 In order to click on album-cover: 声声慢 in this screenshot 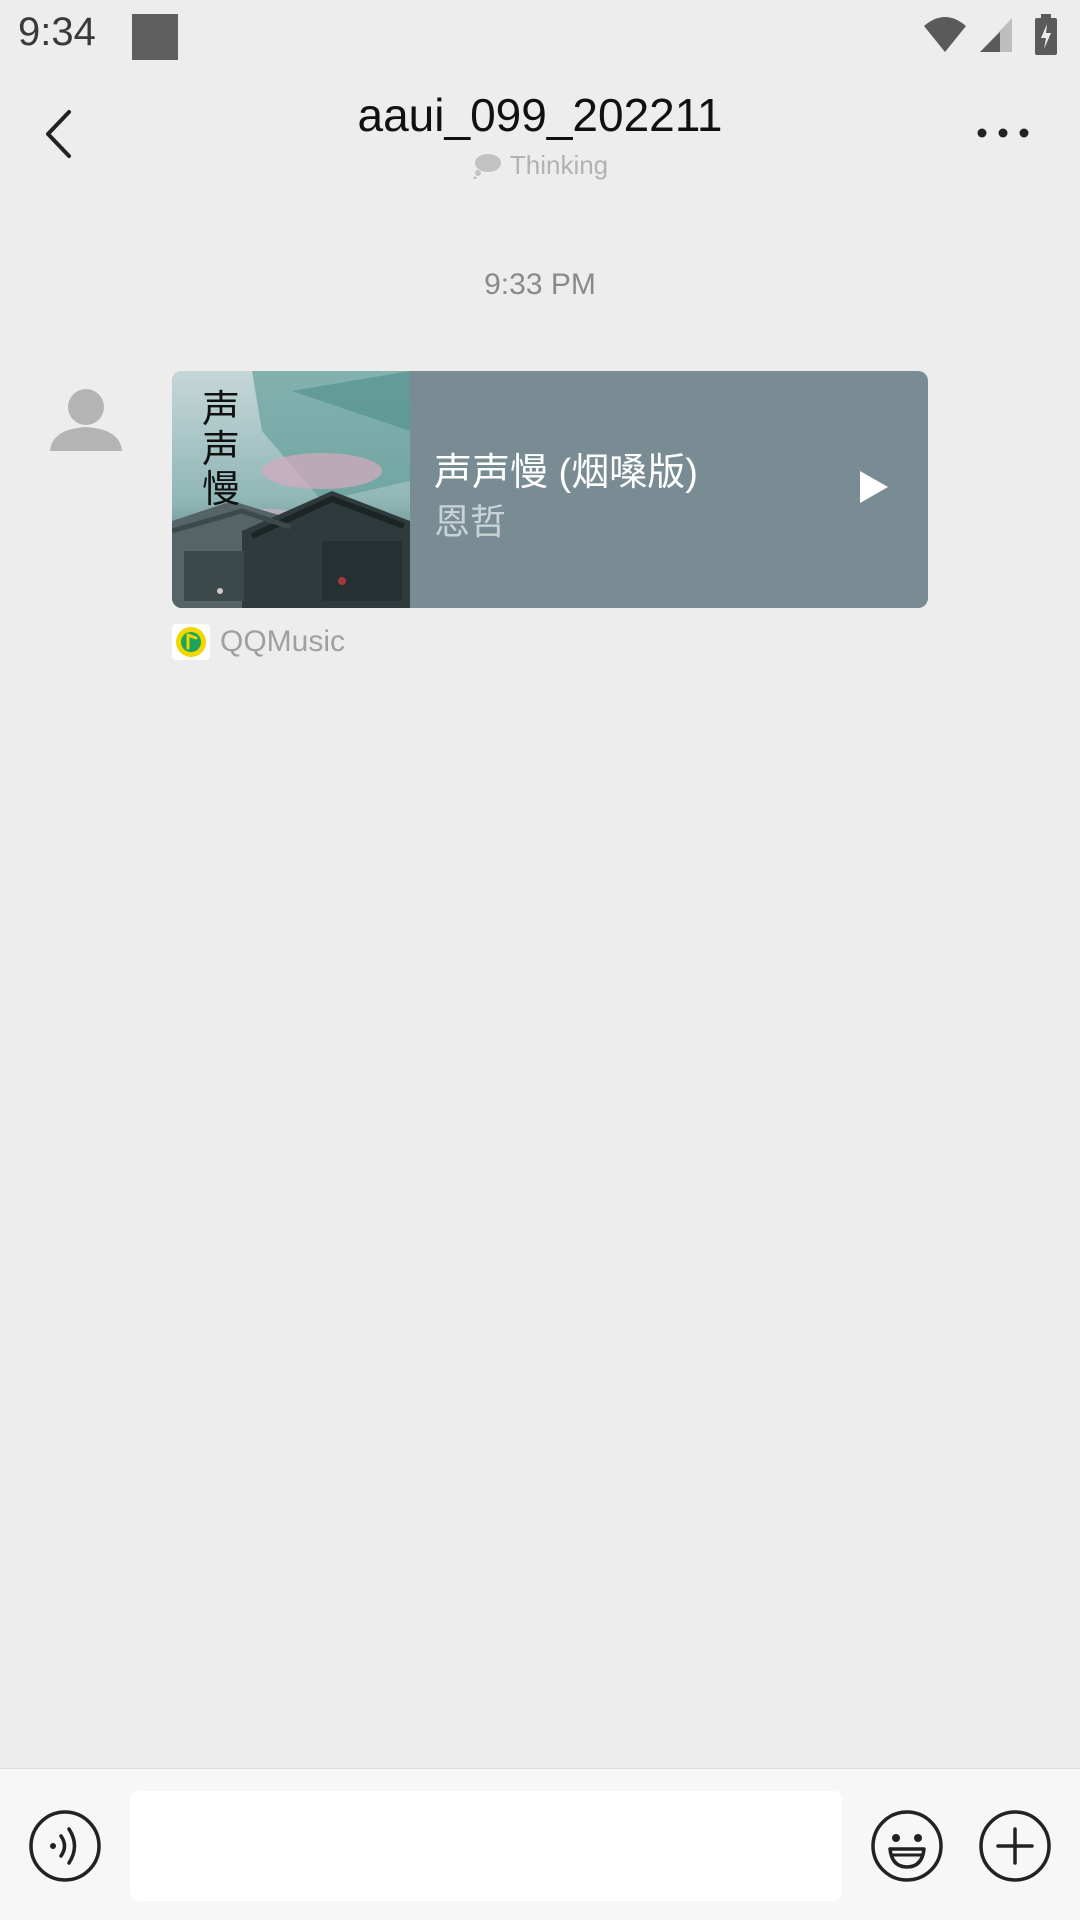, I will do `click(291, 489)`.